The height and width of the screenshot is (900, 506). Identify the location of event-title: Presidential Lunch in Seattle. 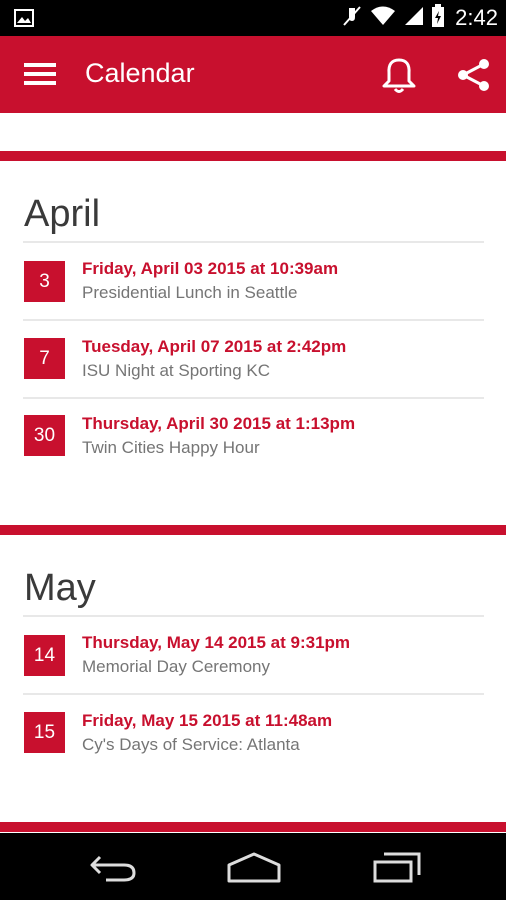
(190, 292).